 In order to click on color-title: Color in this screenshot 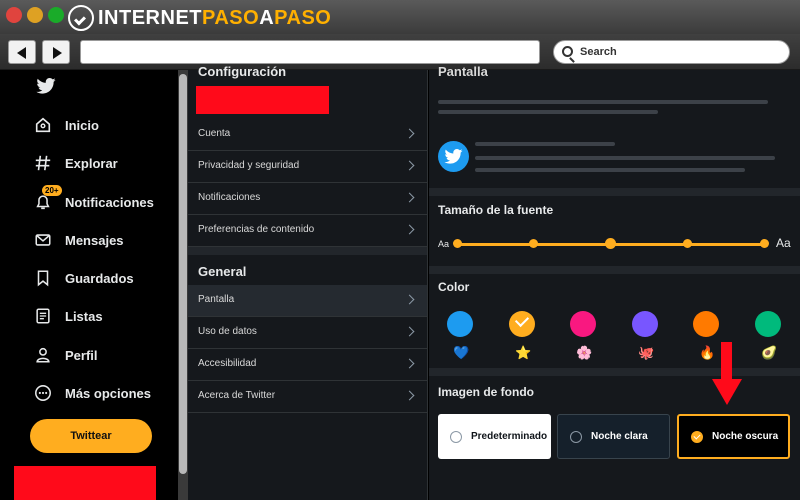, I will do `click(454, 287)`.